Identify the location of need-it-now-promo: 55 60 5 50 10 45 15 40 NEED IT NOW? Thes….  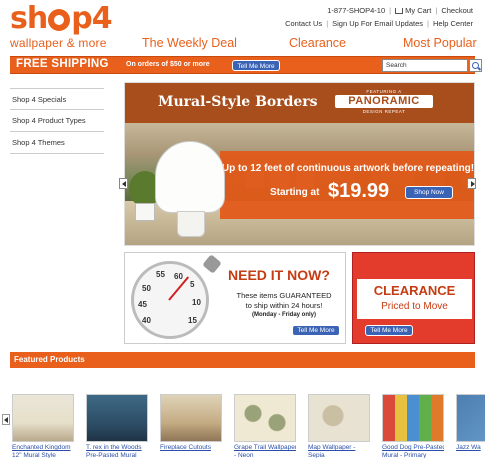
(235, 298).